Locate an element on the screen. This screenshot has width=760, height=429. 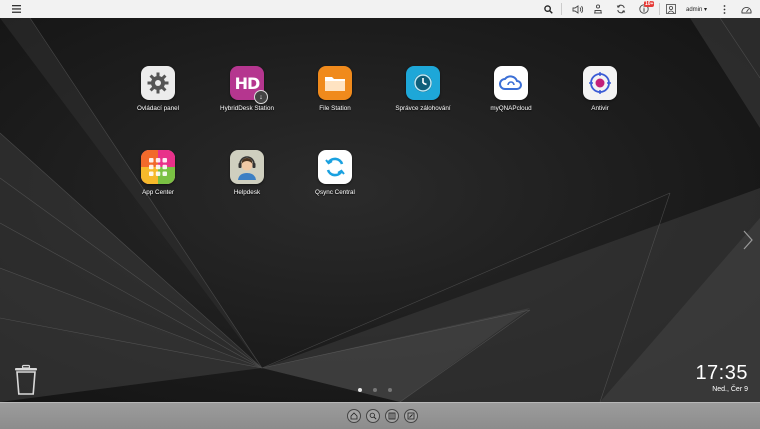
home-icon is located at coordinates (354, 416).